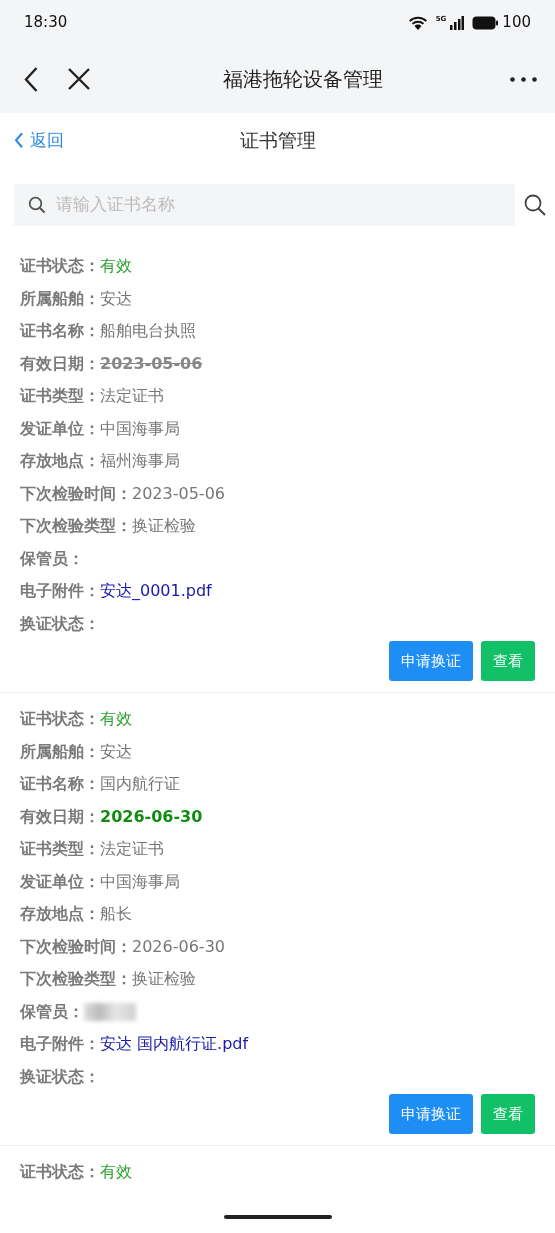 The image size is (555, 1233). What do you see at coordinates (156, 591) in the screenshot?
I see `attachment-link: 安达_0001.pdf` at bounding box center [156, 591].